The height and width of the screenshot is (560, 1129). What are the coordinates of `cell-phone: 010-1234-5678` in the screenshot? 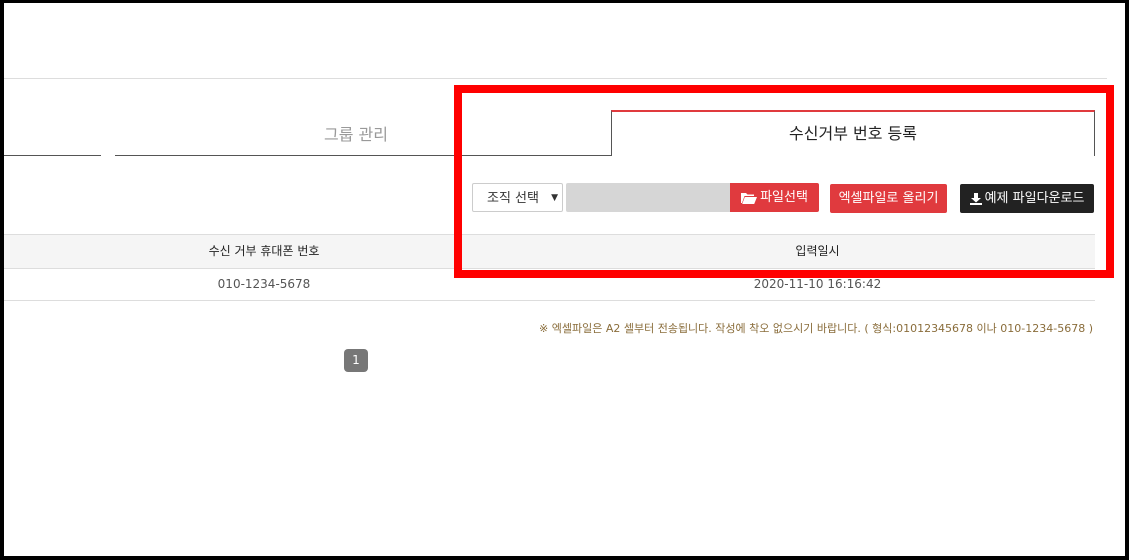 It's located at (264, 284).